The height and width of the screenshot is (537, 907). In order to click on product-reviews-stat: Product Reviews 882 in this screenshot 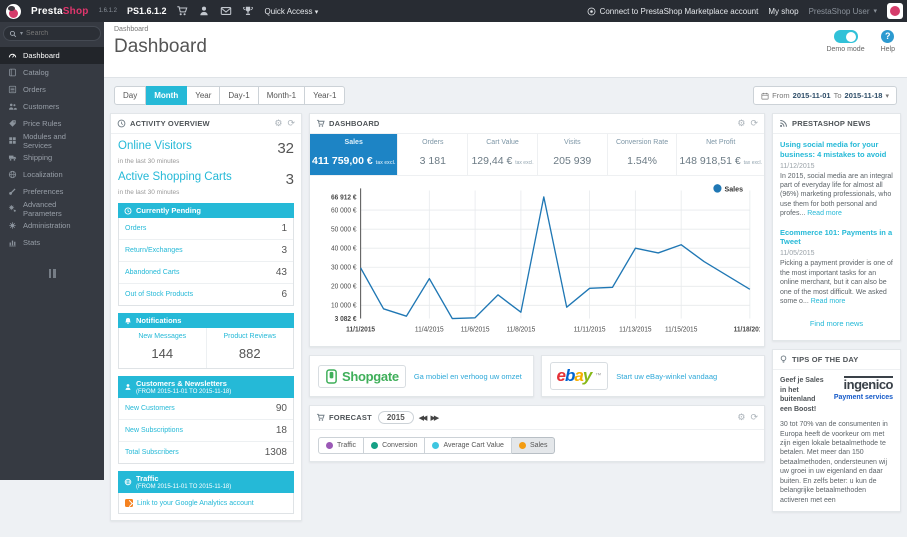, I will do `click(249, 348)`.